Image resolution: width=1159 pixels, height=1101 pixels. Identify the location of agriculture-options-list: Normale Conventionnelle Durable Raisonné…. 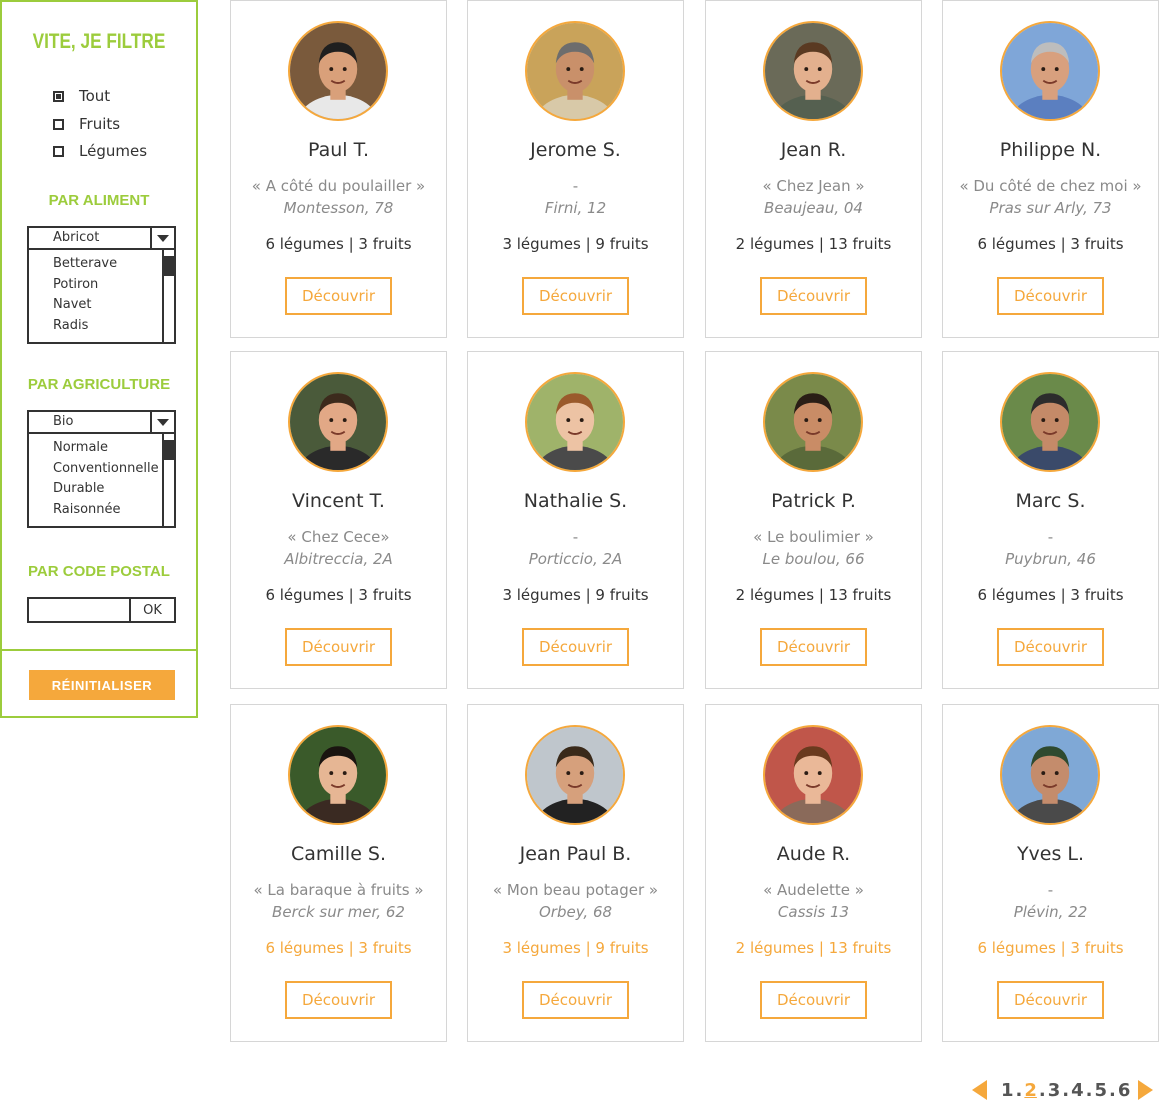
(101, 480).